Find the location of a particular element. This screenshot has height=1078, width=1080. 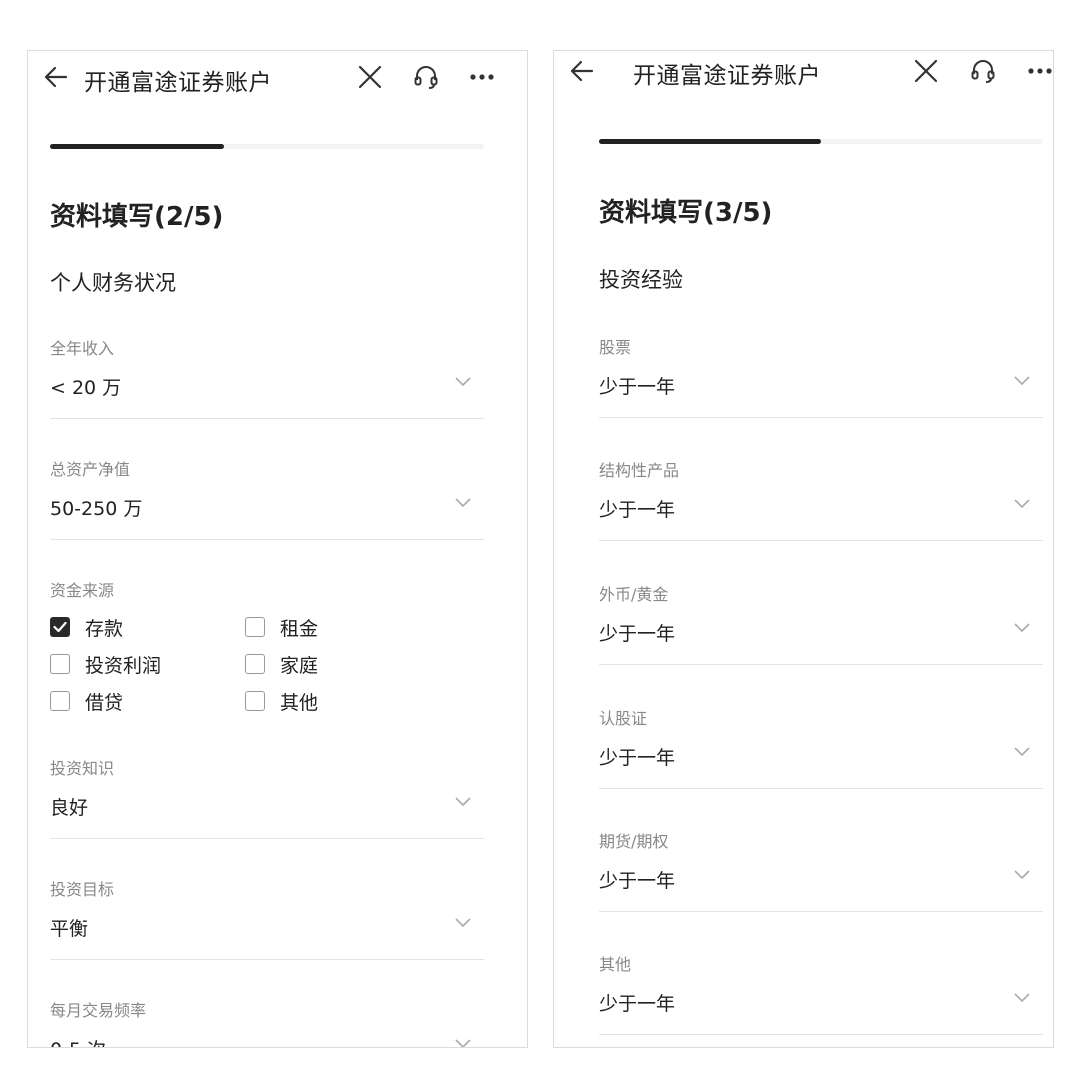

field-investment-knowledge: 投资知识 良好 is located at coordinates (267, 805).